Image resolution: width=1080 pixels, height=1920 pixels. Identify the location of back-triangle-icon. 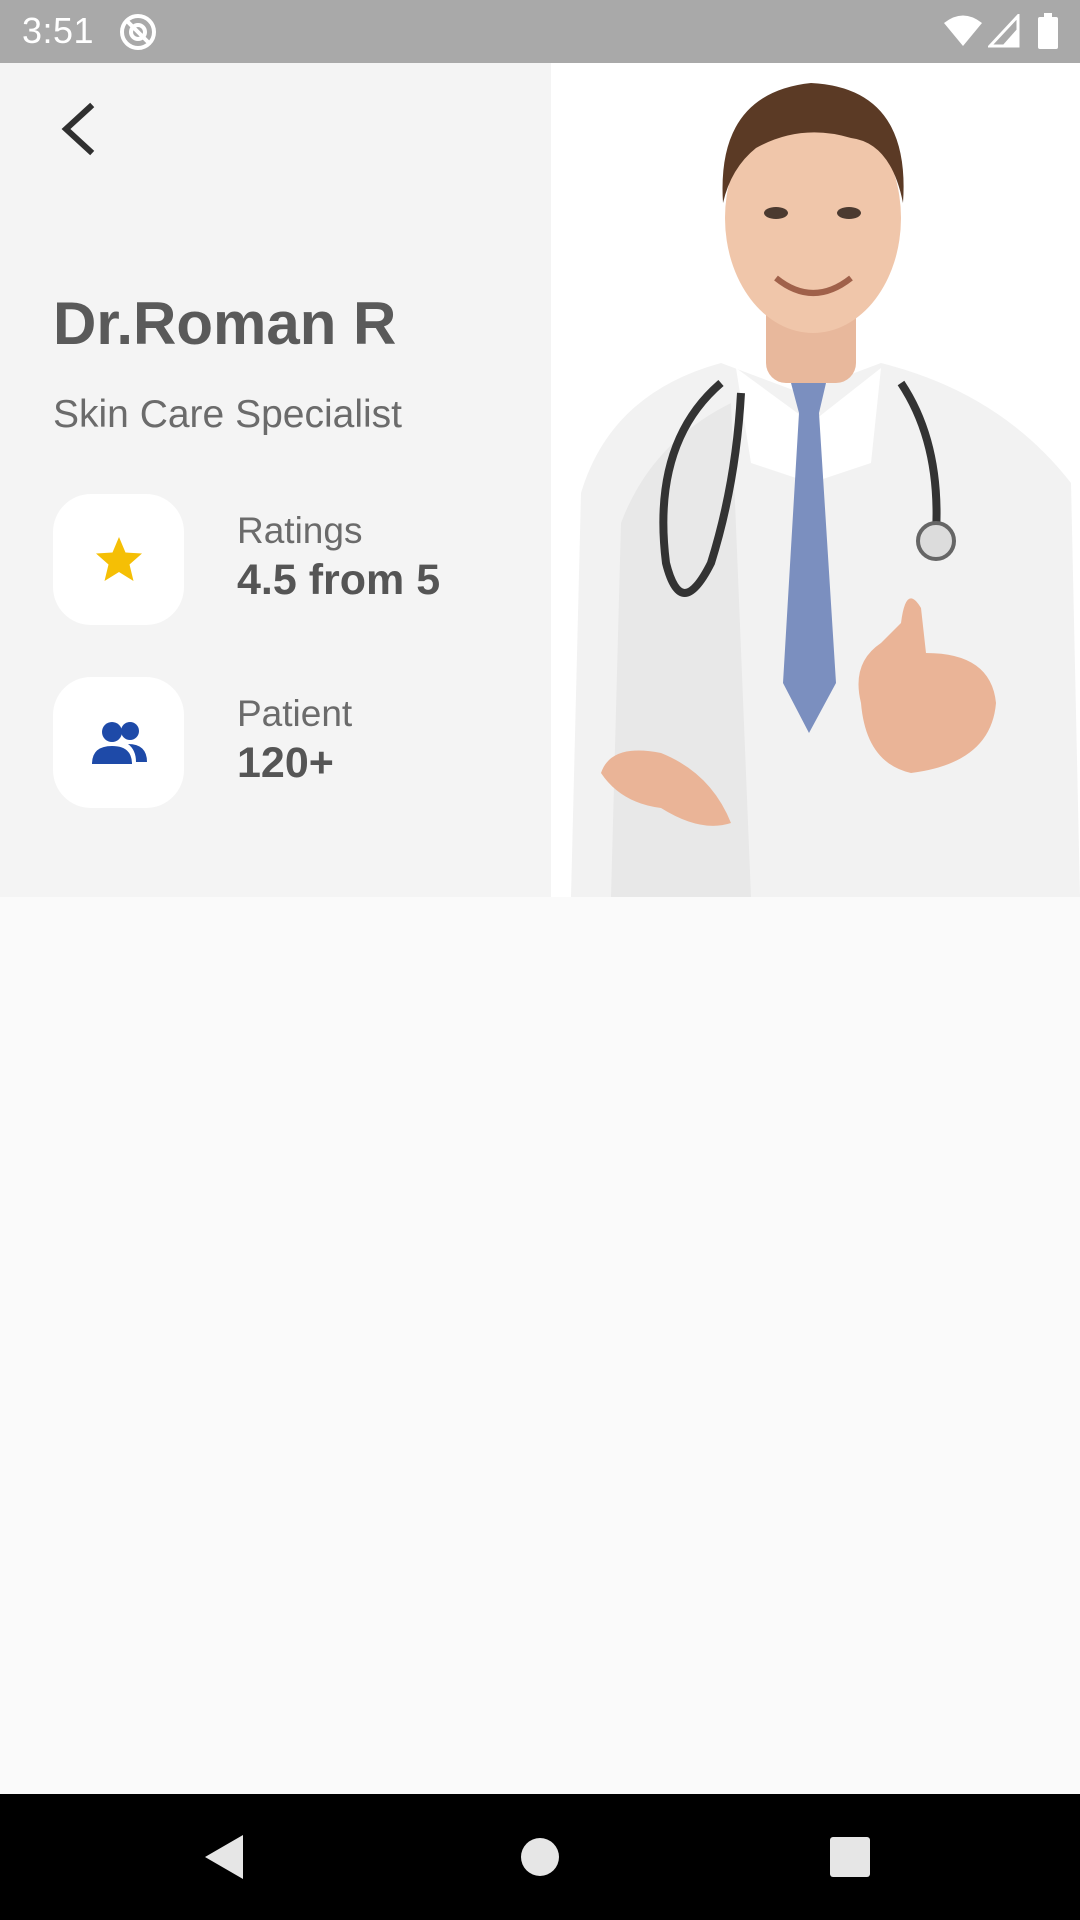
(224, 1857).